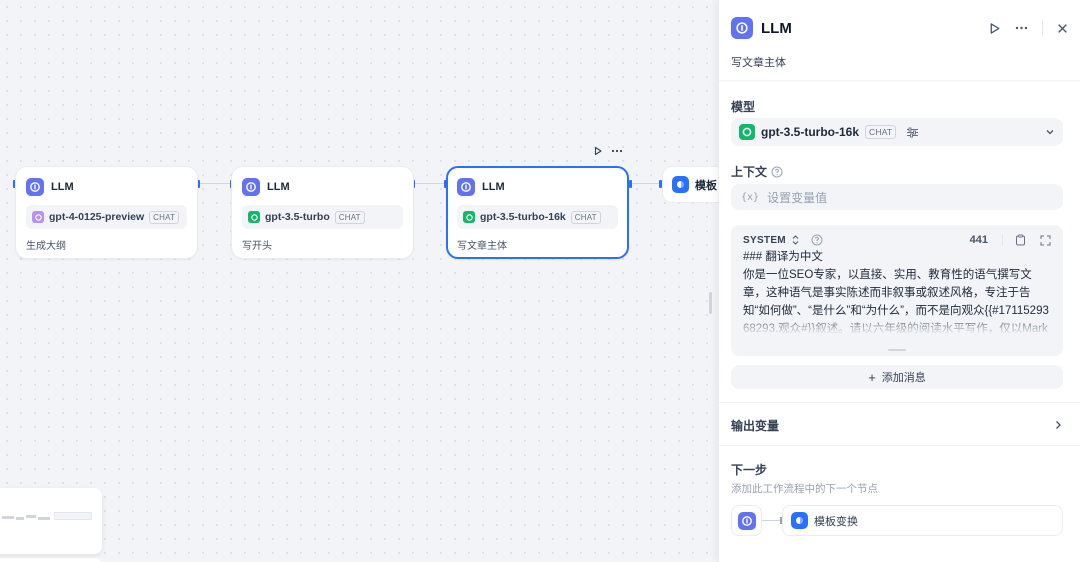 The height and width of the screenshot is (562, 1080). Describe the element at coordinates (897, 425) in the screenshot. I see `output-variables-row: 输出变量` at that location.